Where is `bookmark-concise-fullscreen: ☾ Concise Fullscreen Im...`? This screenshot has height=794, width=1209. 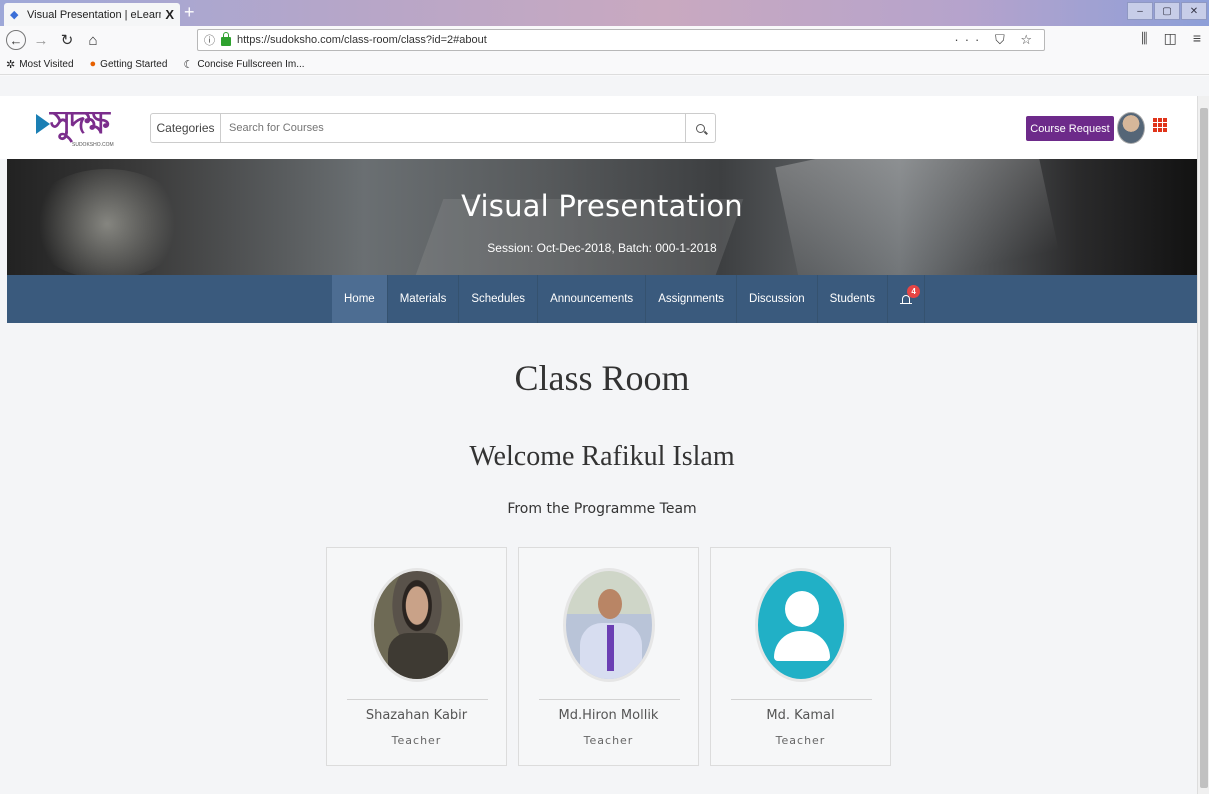 bookmark-concise-fullscreen: ☾ Concise Fullscreen Im... is located at coordinates (243, 64).